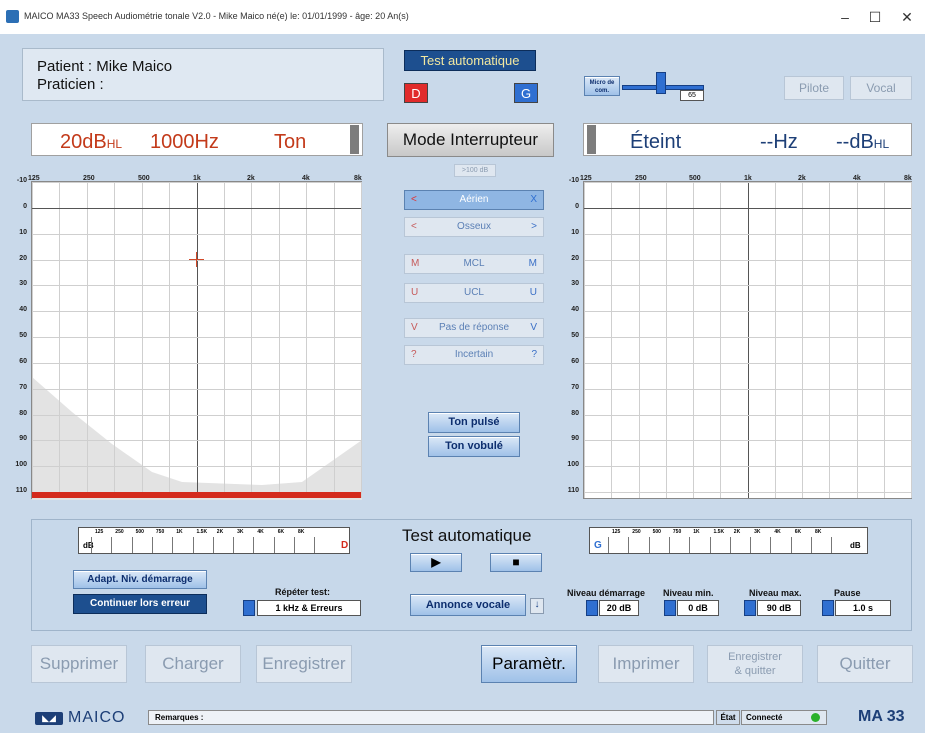  What do you see at coordinates (592, 608) in the screenshot?
I see `niveau-demarrage-spinner` at bounding box center [592, 608].